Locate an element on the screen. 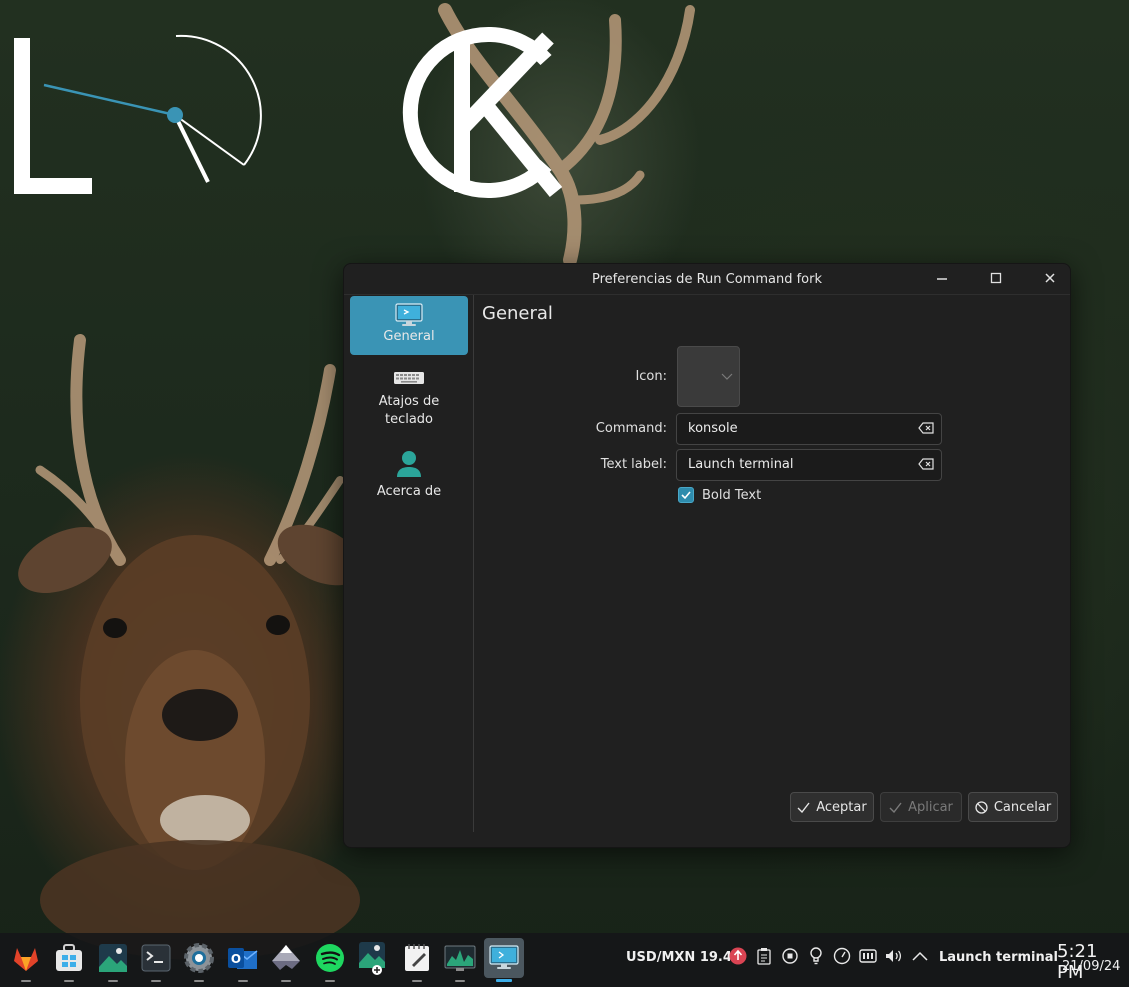  lightbulb-icon is located at coordinates (816, 956).